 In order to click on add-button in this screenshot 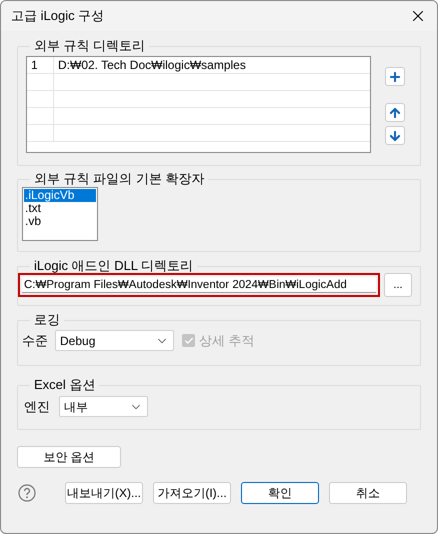, I will do `click(395, 76)`.